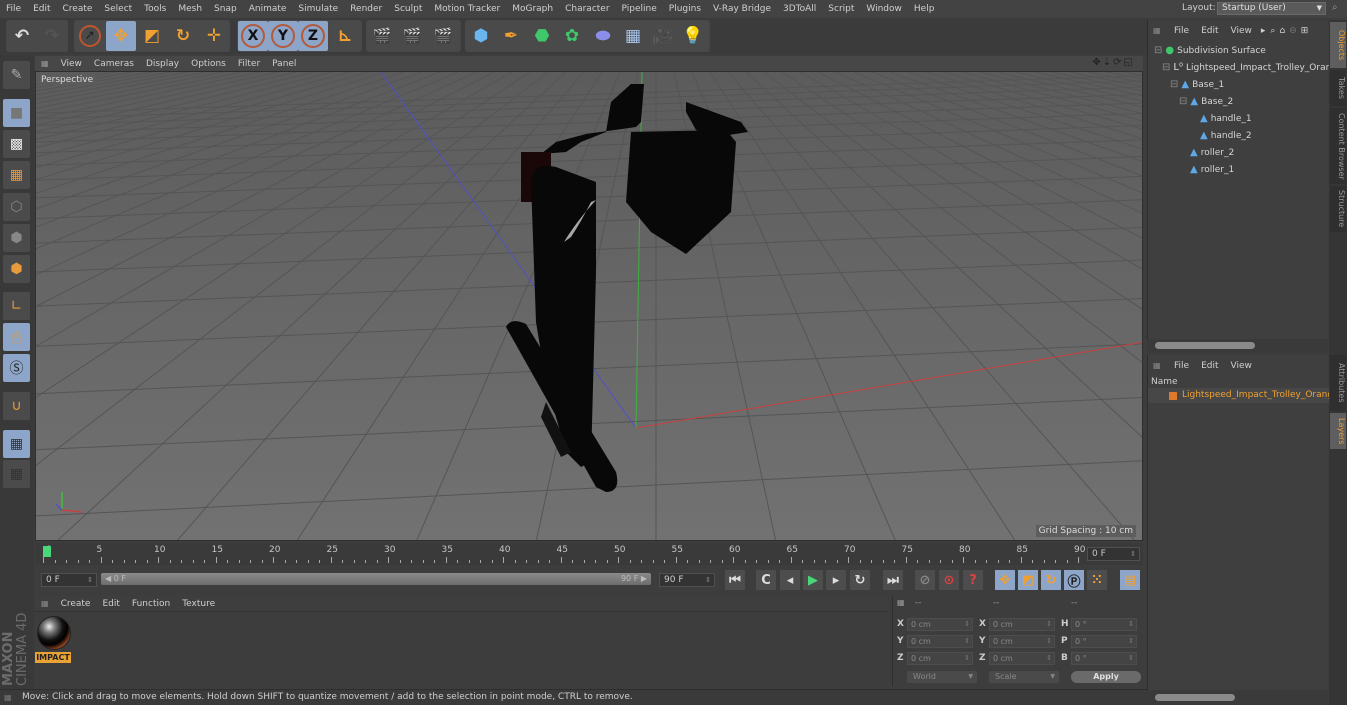 The image size is (1347, 705). What do you see at coordinates (376, 579) in the screenshot?
I see `frame-range-slider: ◀ 0 F 90 F ▶` at bounding box center [376, 579].